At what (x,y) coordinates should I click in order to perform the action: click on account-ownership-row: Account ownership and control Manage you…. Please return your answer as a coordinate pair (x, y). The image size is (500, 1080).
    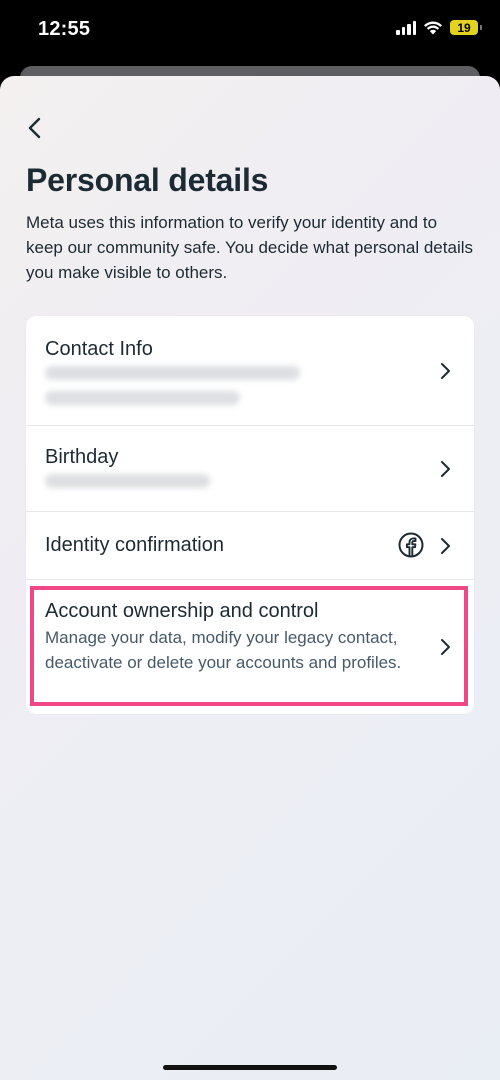
    Looking at the image, I should click on (250, 647).